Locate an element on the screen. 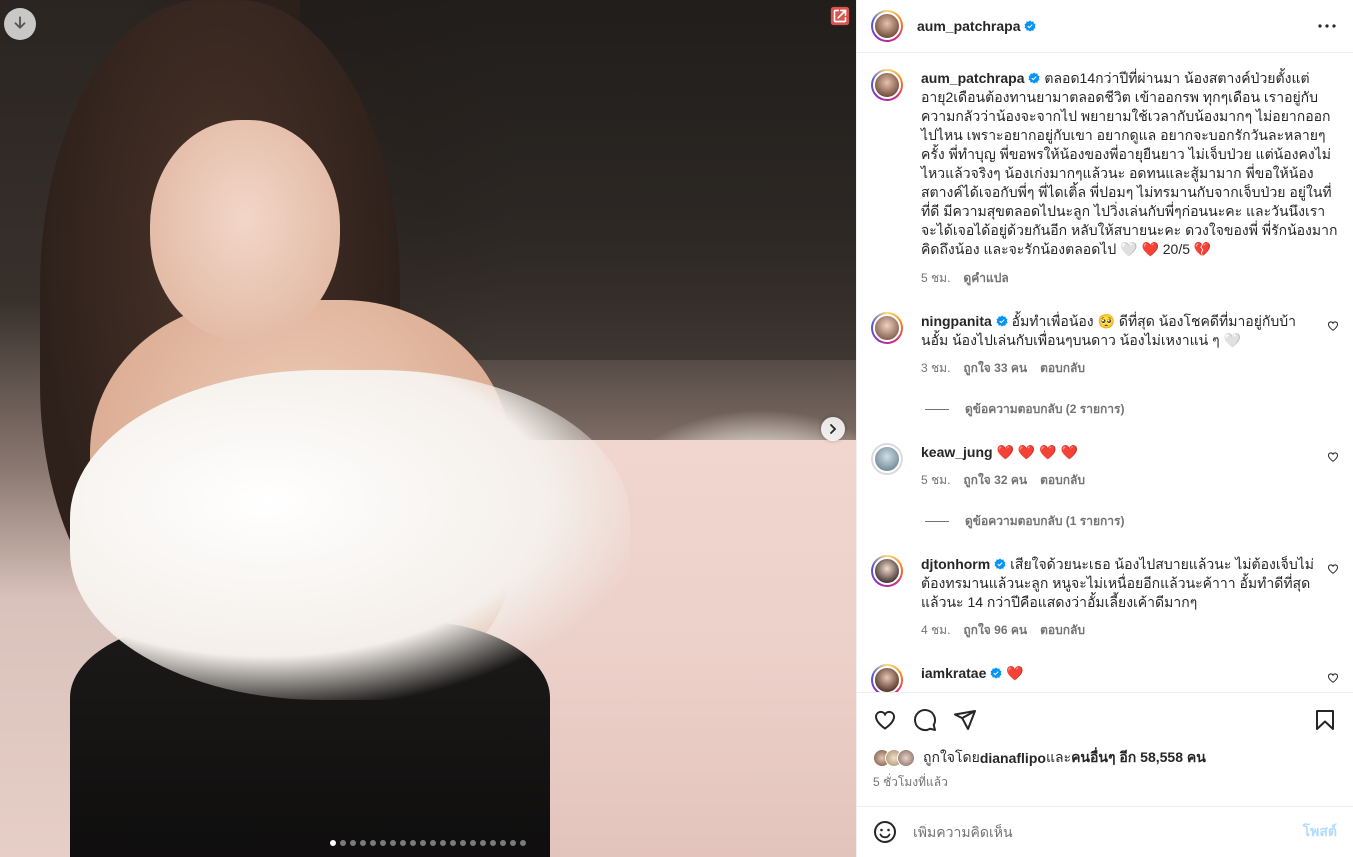 This screenshot has width=1353, height=857. author-username: aum_patchrapa is located at coordinates (968, 26).